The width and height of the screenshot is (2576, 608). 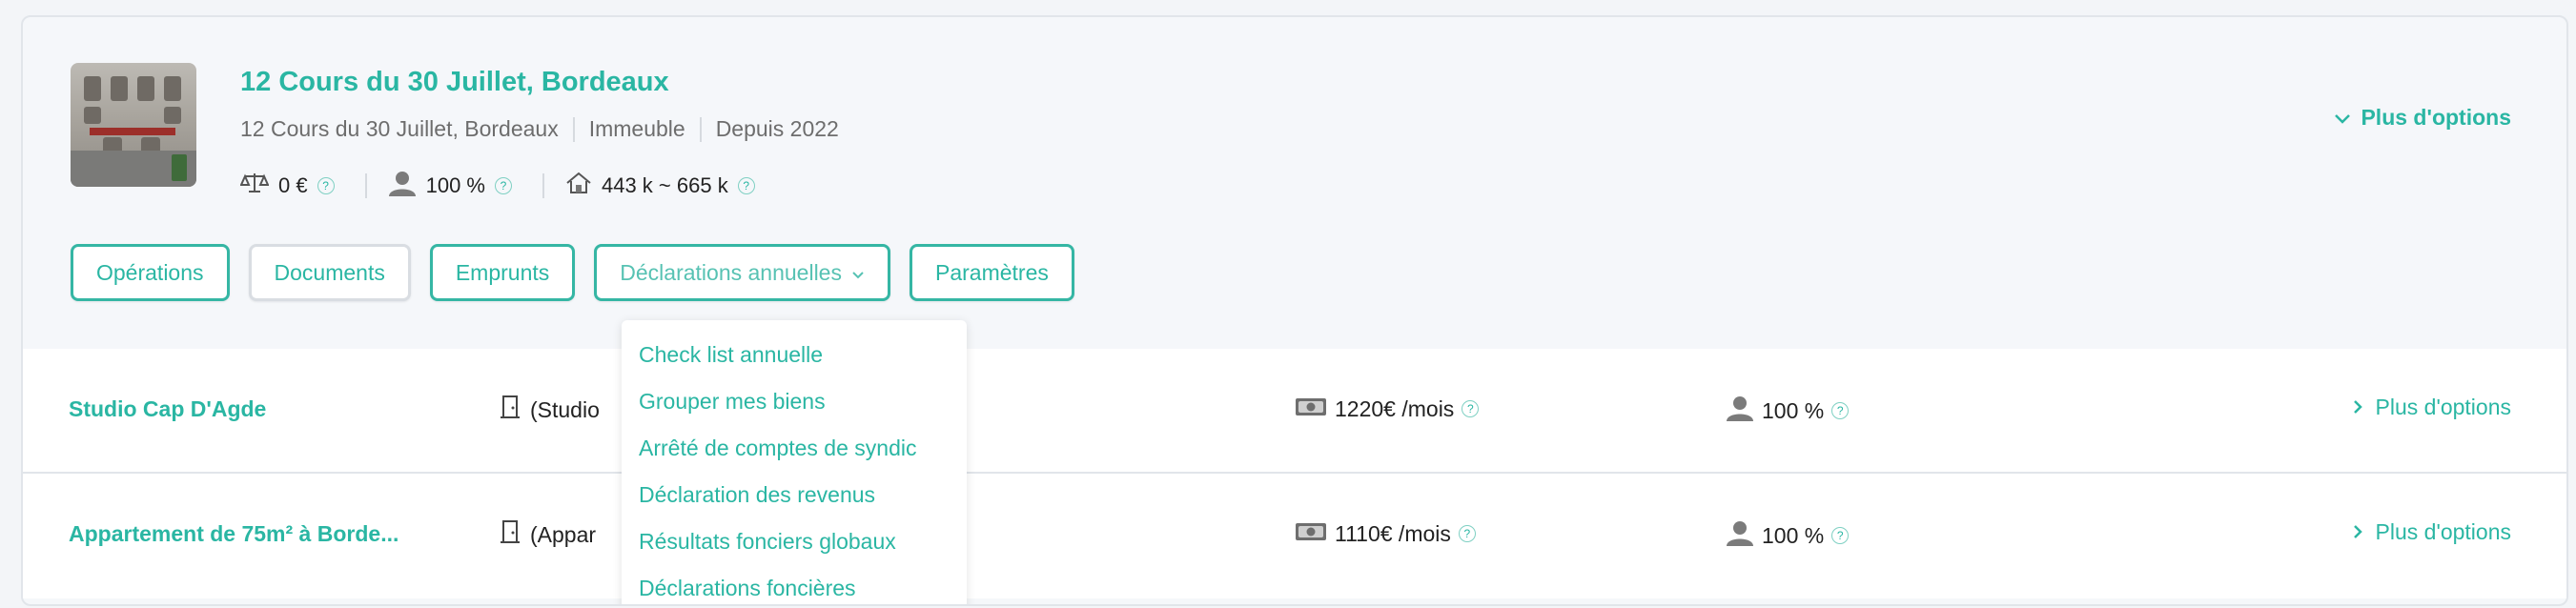 What do you see at coordinates (794, 401) in the screenshot?
I see `menu-item-grouper-biens: Grouper mes biens` at bounding box center [794, 401].